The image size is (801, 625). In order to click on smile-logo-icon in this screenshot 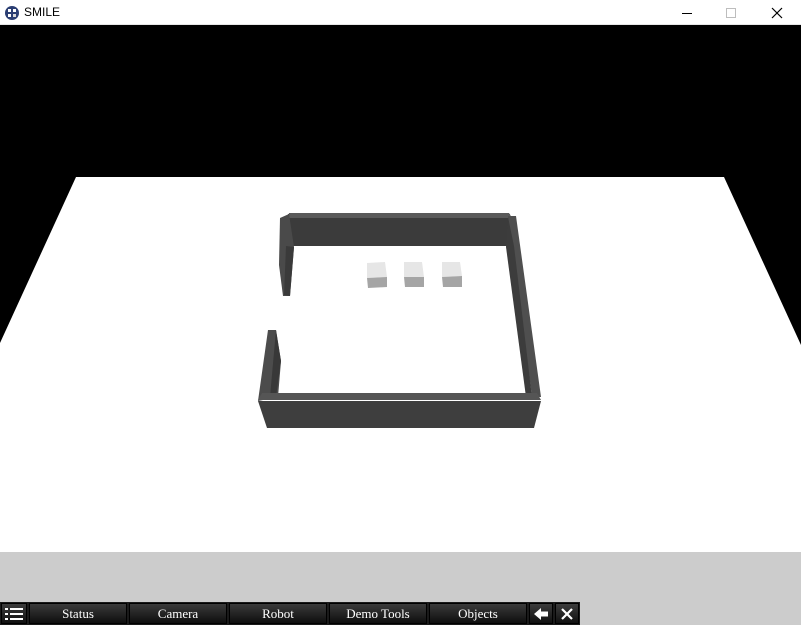, I will do `click(12, 13)`.